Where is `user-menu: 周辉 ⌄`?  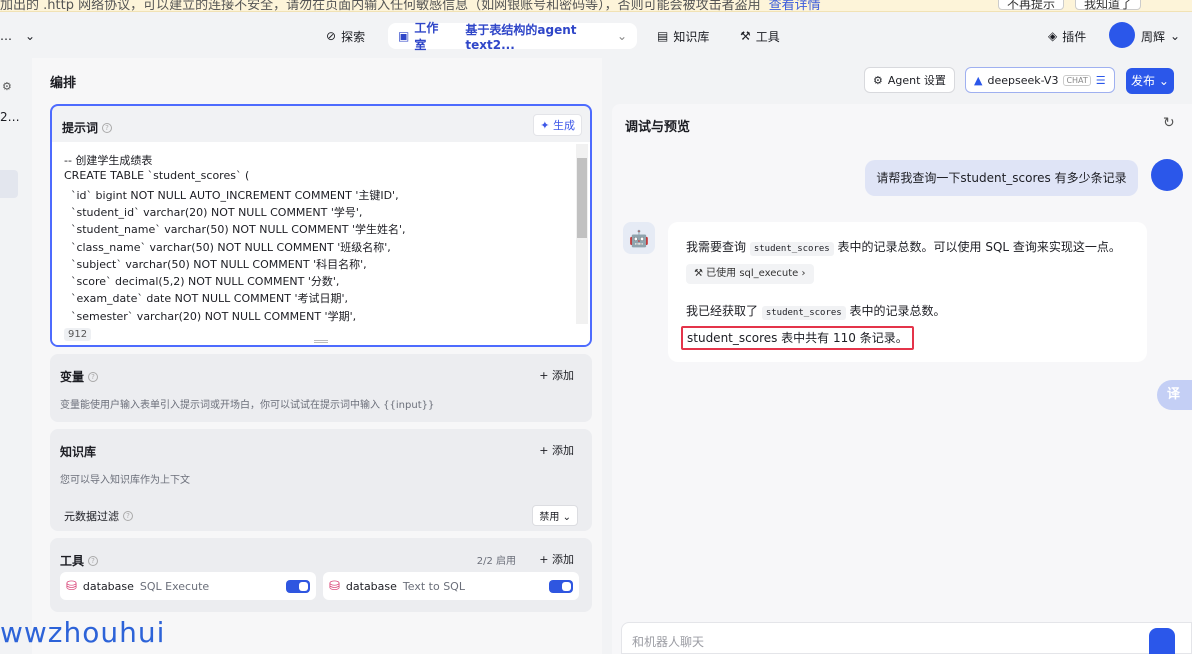 user-menu: 周辉 ⌄ is located at coordinates (1160, 36).